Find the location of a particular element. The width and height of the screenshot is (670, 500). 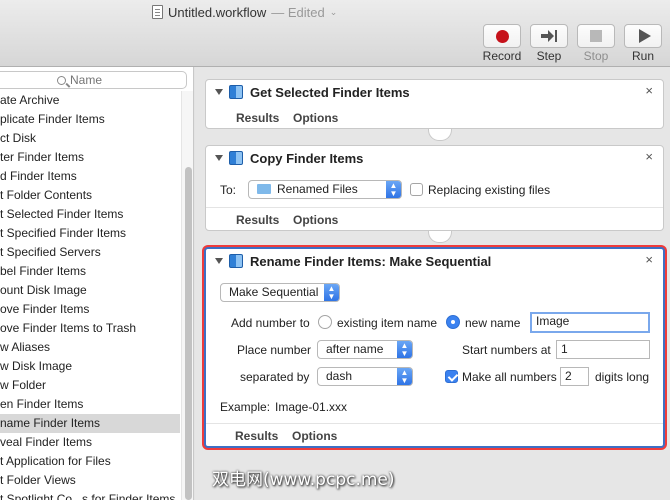

search-input is located at coordinates (95, 80).